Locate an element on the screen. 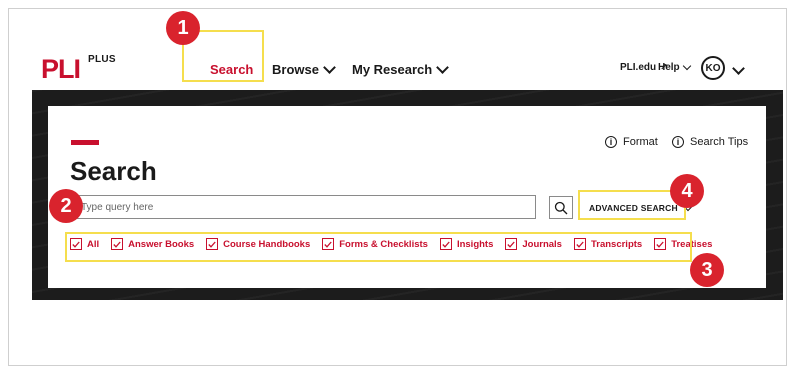 The height and width of the screenshot is (373, 798). help-menu: Help is located at coordinates (674, 67).